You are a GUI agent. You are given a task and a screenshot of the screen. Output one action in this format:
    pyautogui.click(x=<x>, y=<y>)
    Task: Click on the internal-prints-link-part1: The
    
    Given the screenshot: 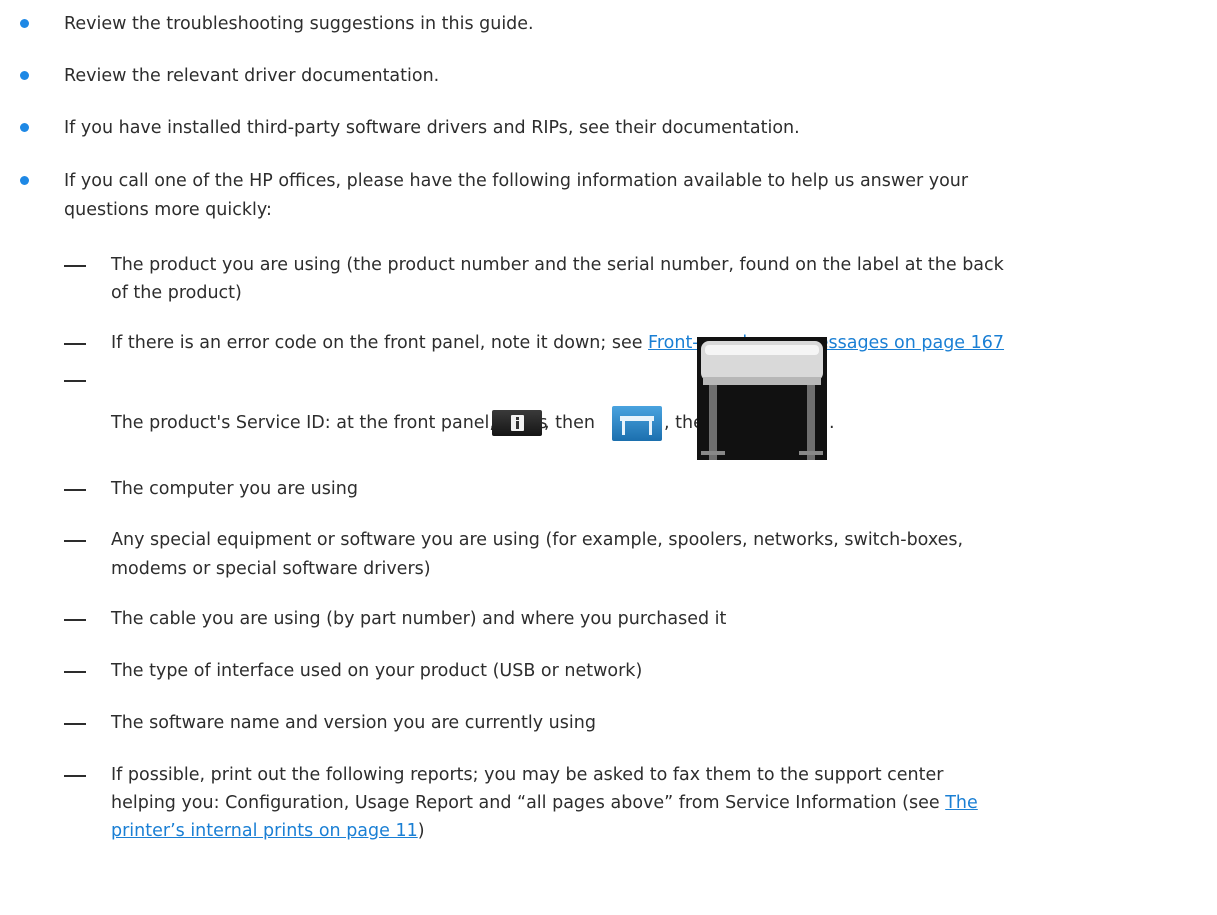 What is the action you would take?
    pyautogui.click(x=961, y=803)
    